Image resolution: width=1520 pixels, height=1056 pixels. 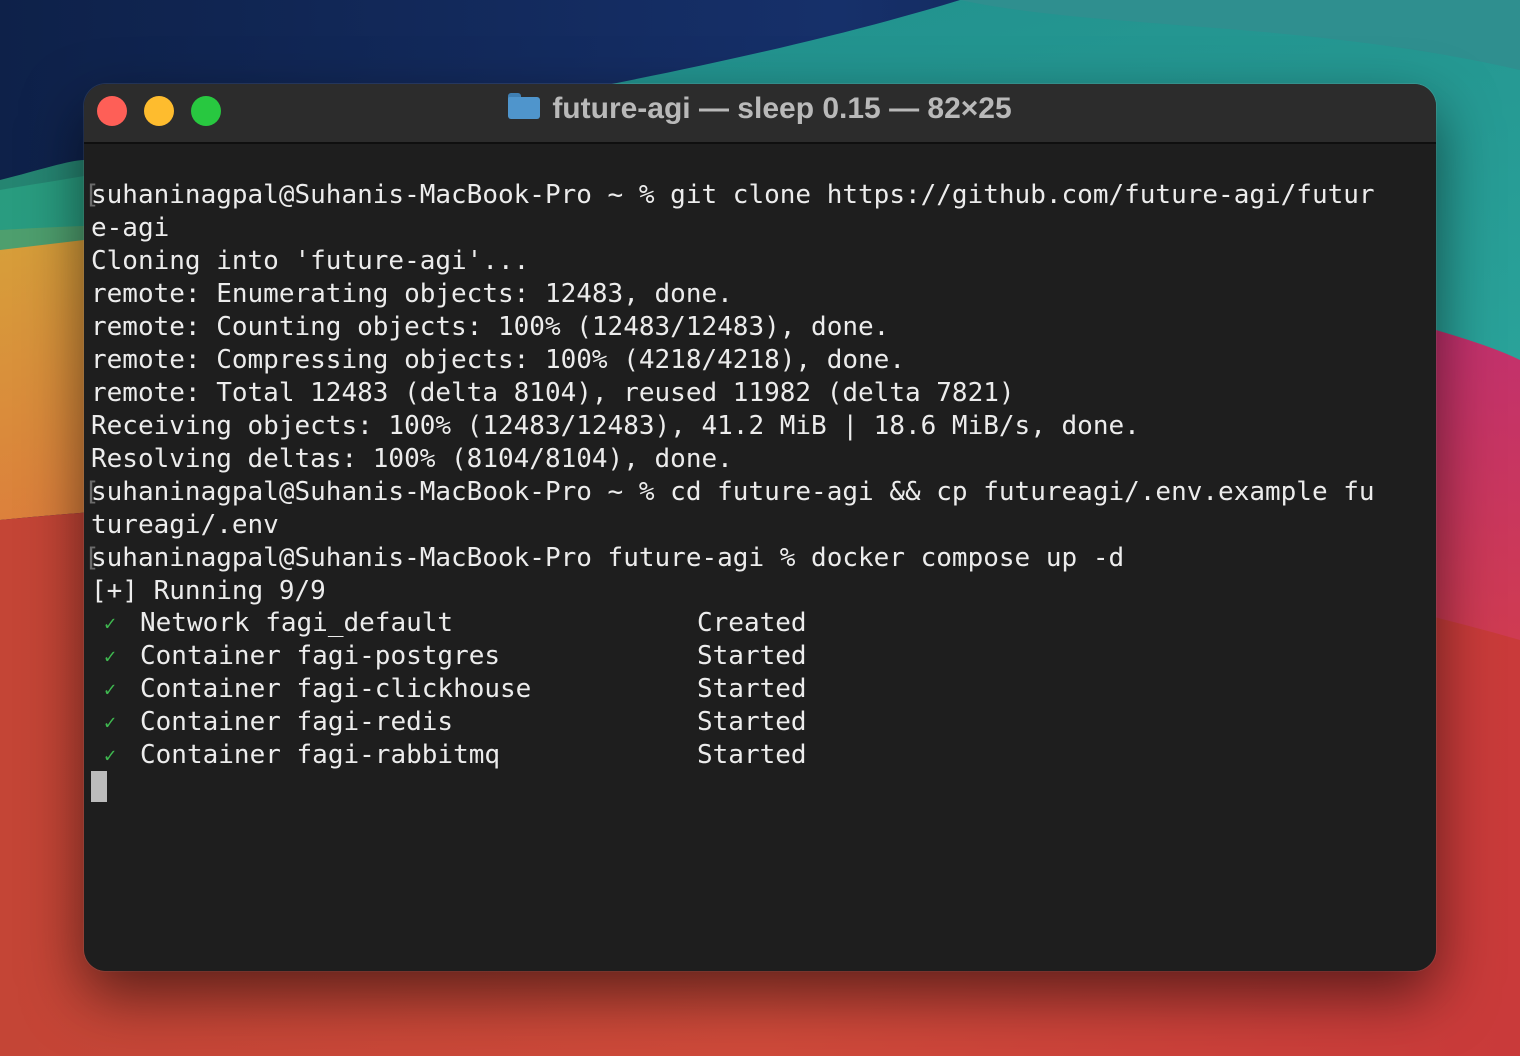 What do you see at coordinates (320, 656) in the screenshot?
I see `service-name: Container fagi-postgres` at bounding box center [320, 656].